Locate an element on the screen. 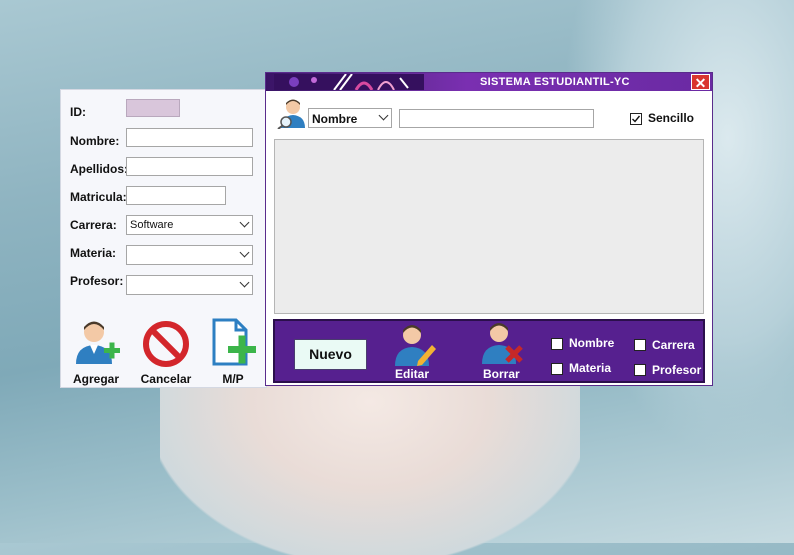 The width and height of the screenshot is (794, 555). matricula-label: Matricula: is located at coordinates (98, 197).